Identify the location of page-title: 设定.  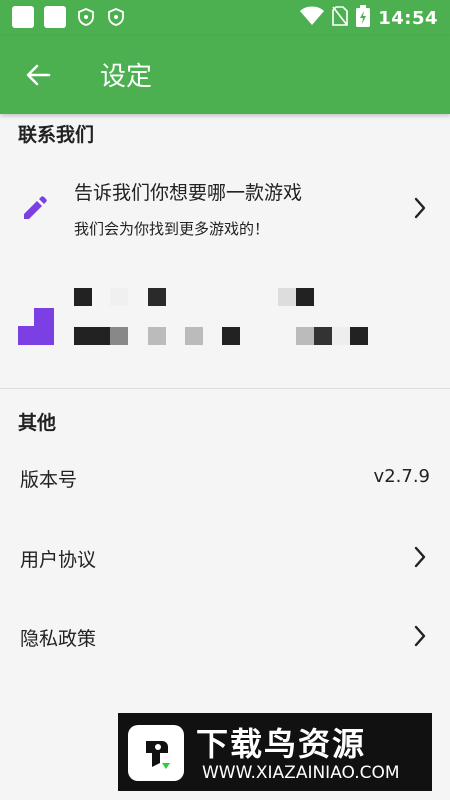
(126, 77).